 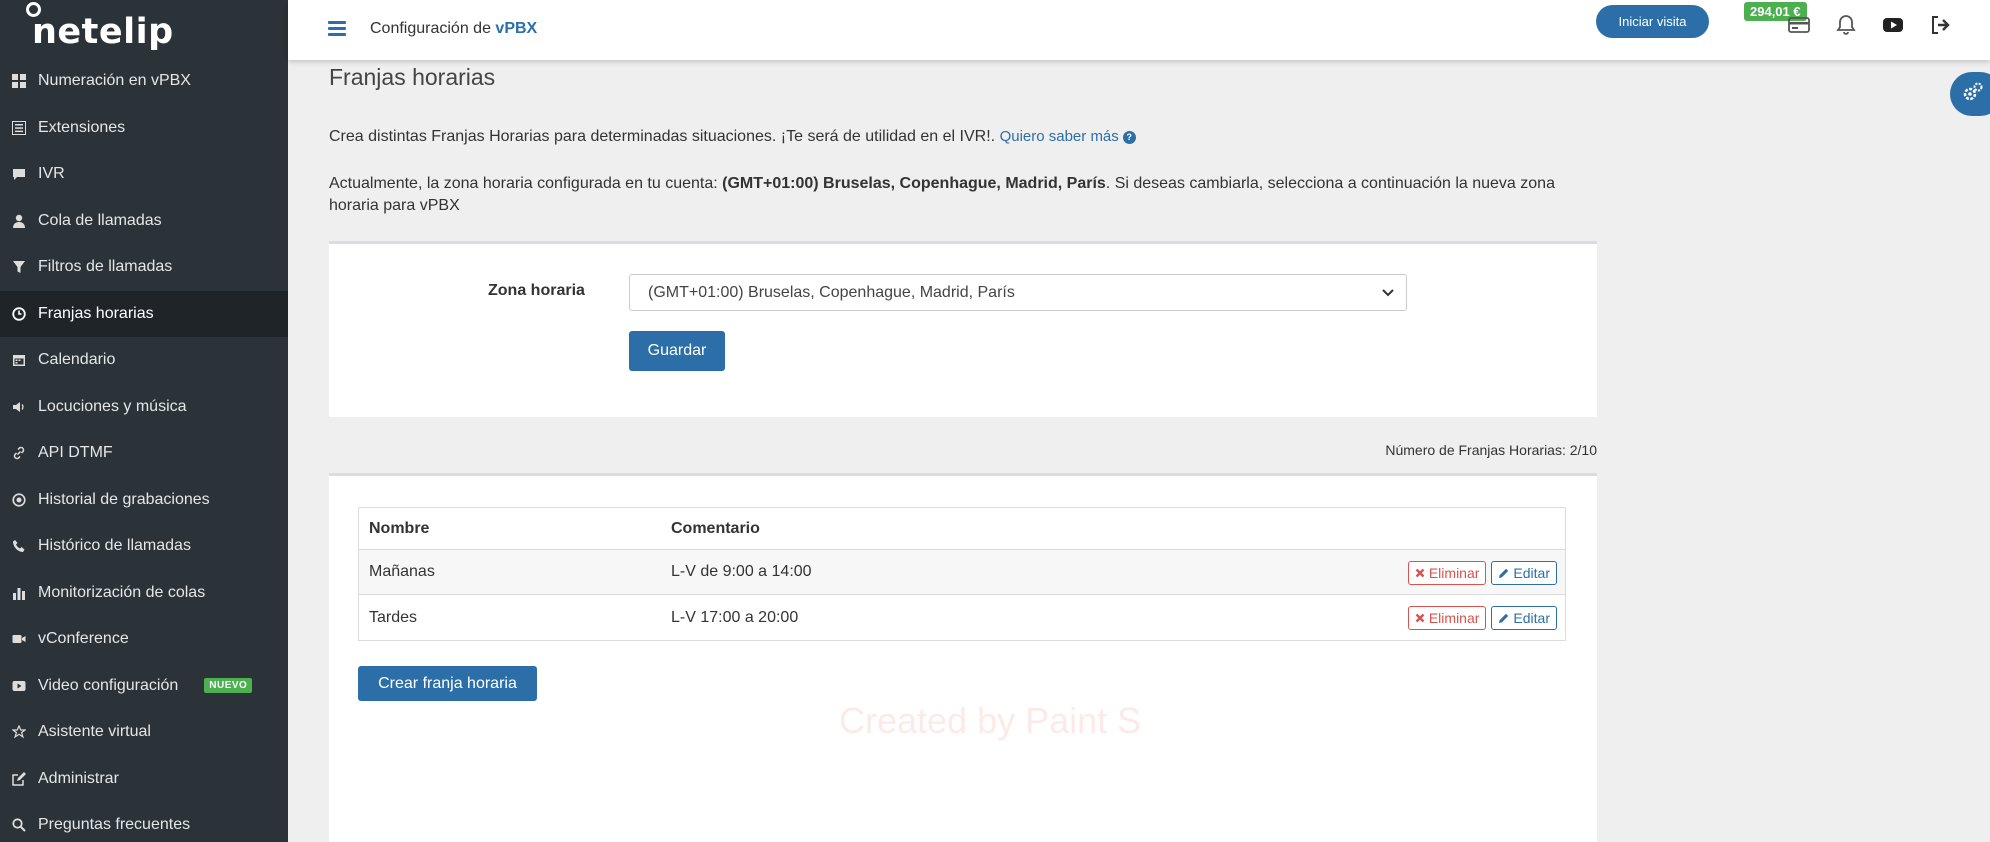 I want to click on clock-icon, so click(x=18, y=313).